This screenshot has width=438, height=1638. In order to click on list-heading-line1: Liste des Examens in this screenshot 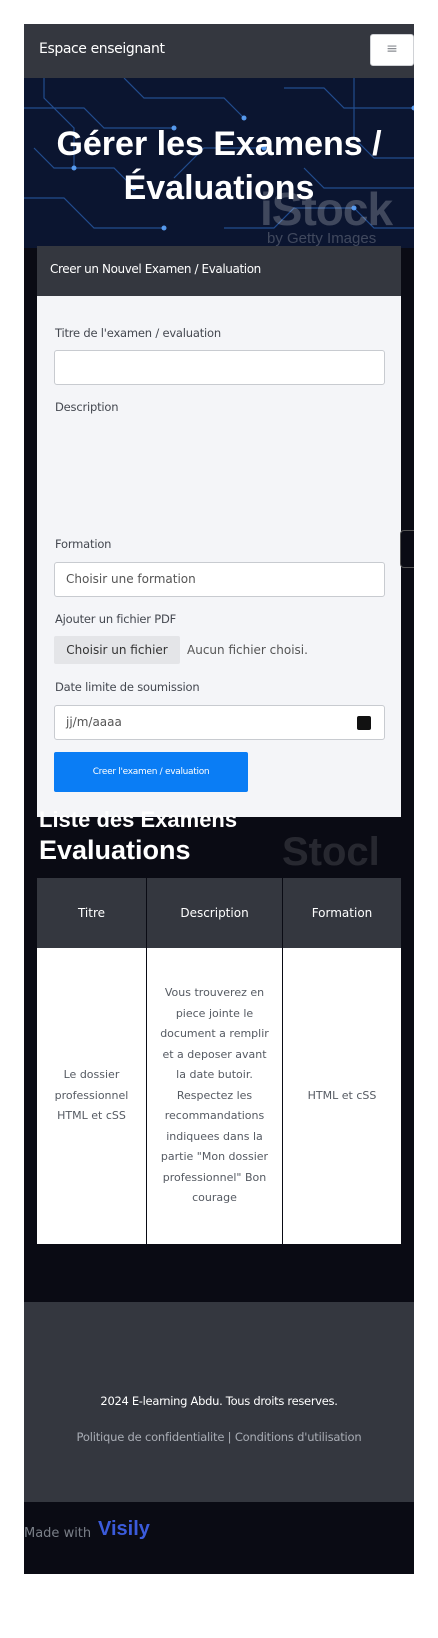, I will do `click(138, 819)`.